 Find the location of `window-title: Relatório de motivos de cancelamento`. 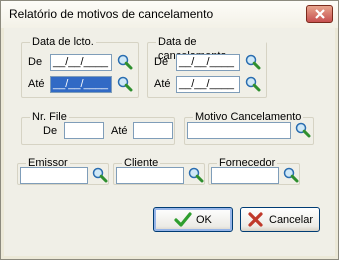

window-title: Relatório de motivos de cancelamento is located at coordinates (111, 14).